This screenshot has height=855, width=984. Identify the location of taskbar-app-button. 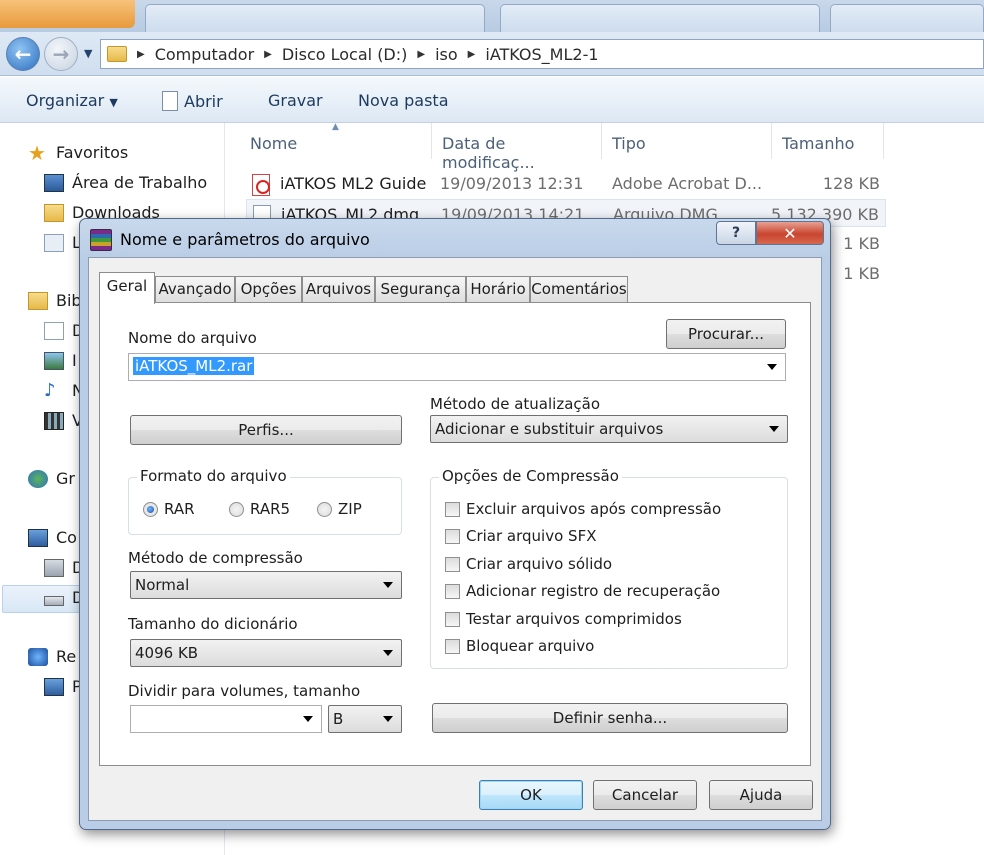
(67, 14).